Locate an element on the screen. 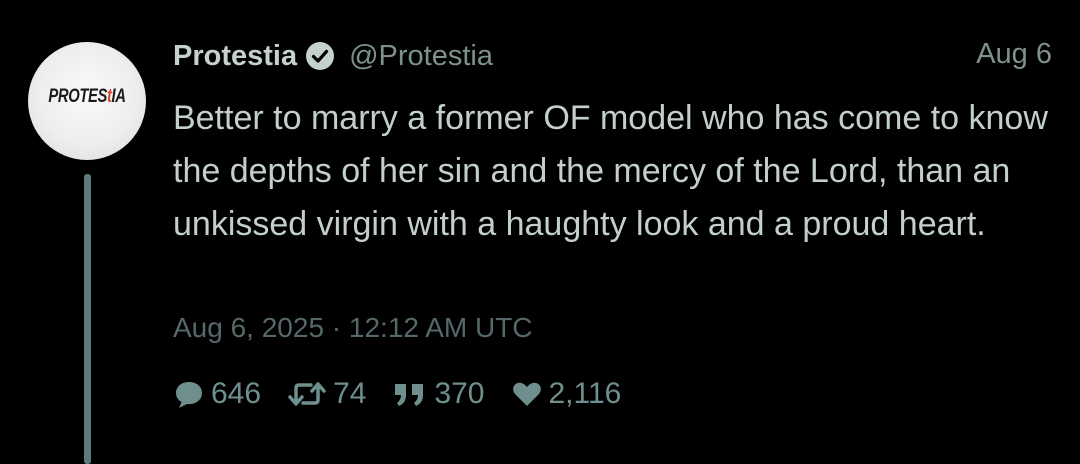 The image size is (1080, 464). quote-count: 370 is located at coordinates (459, 393).